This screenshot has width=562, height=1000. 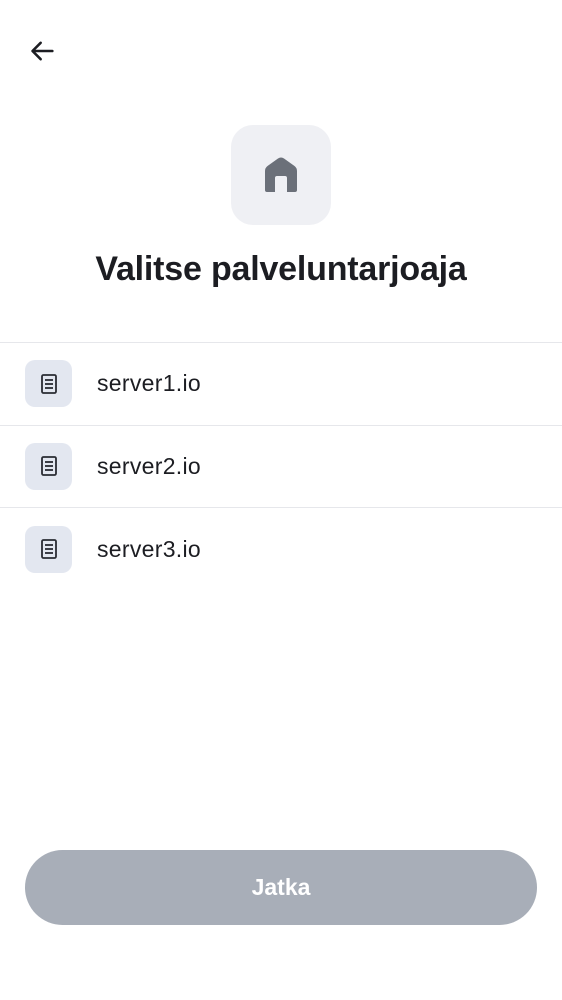 I want to click on provider-item-server2: server2.io, so click(x=281, y=467).